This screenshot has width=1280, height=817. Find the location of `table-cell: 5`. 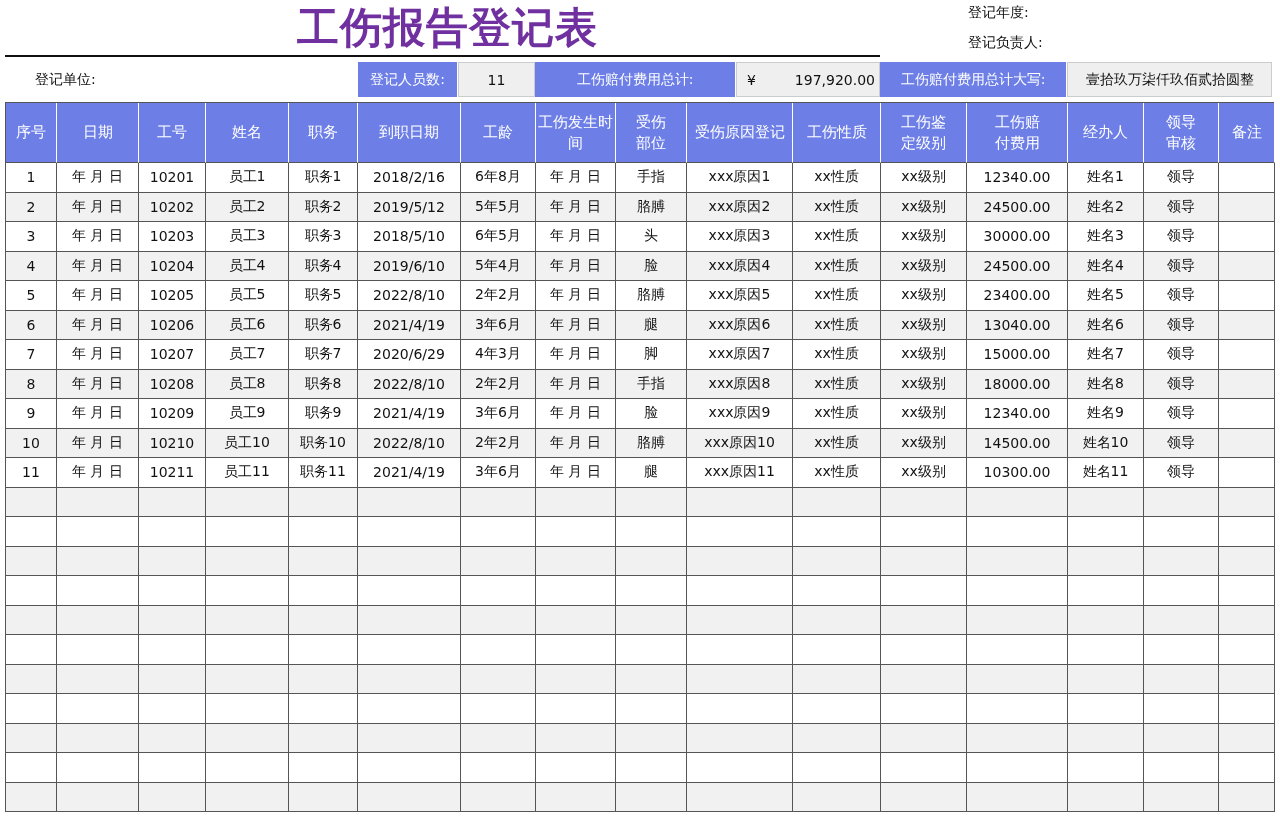

table-cell: 5 is located at coordinates (31, 296).